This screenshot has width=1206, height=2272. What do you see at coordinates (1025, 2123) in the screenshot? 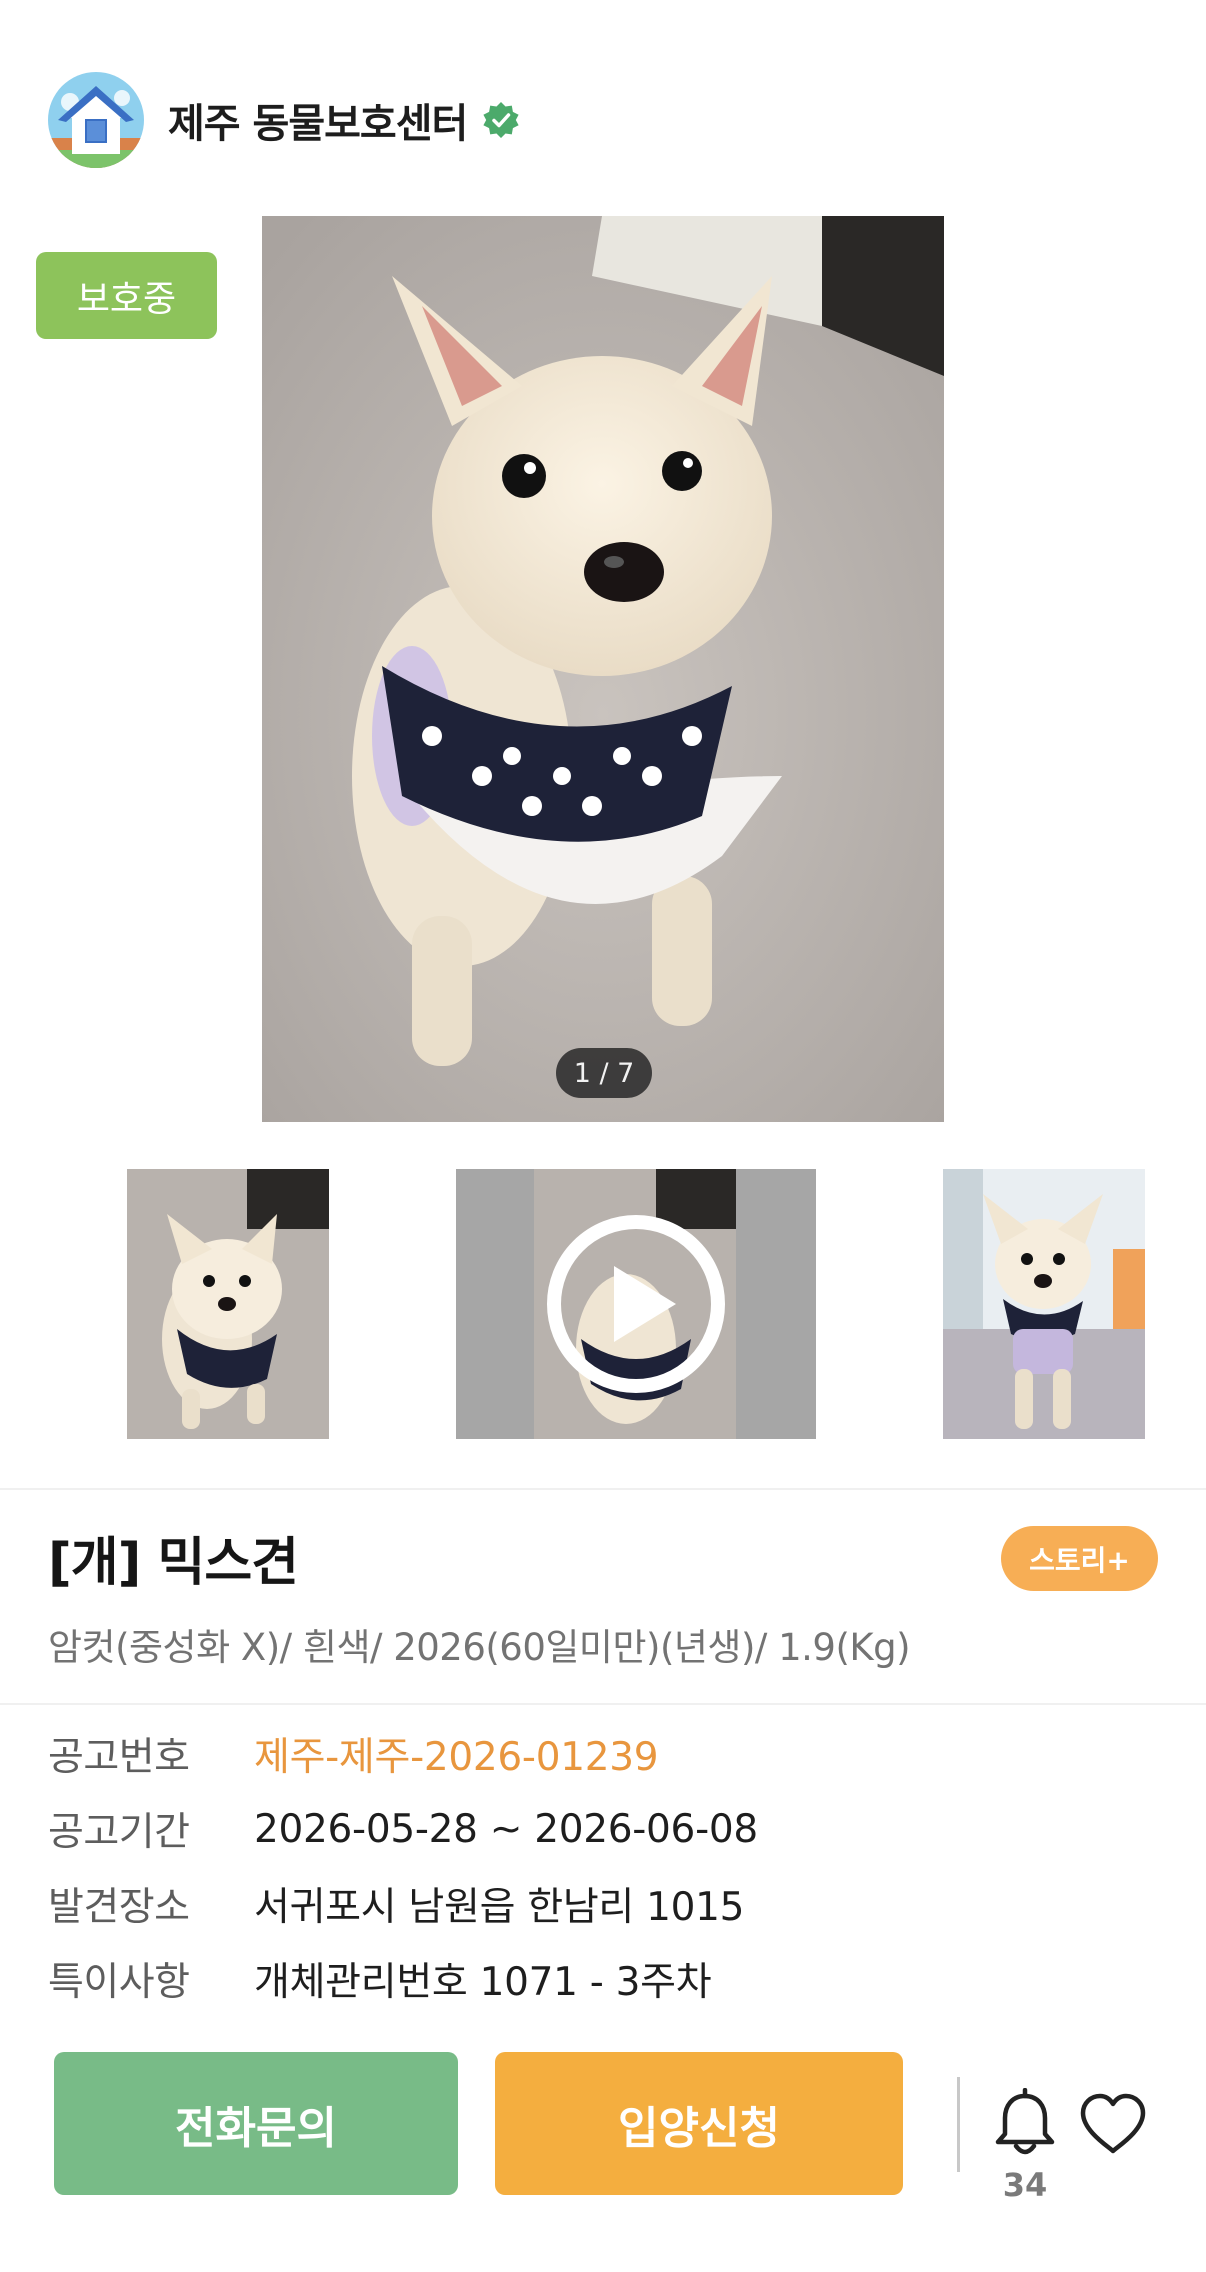
I see `bell-icon` at bounding box center [1025, 2123].